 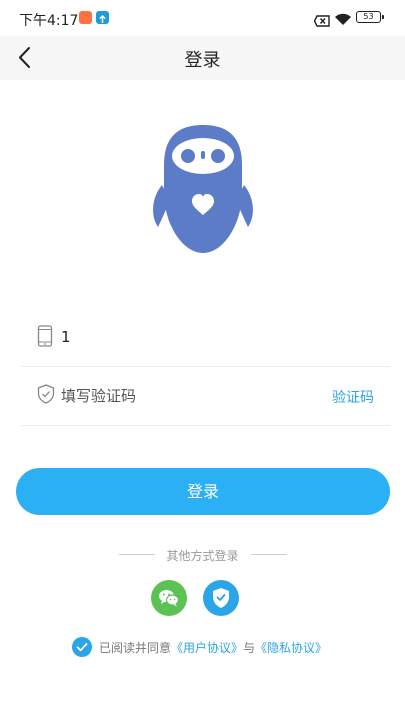 I want to click on battery-icon: 53, so click(x=370, y=17).